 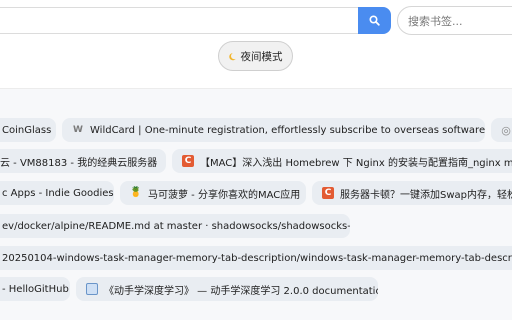 I want to click on search-button, so click(x=374, y=20).